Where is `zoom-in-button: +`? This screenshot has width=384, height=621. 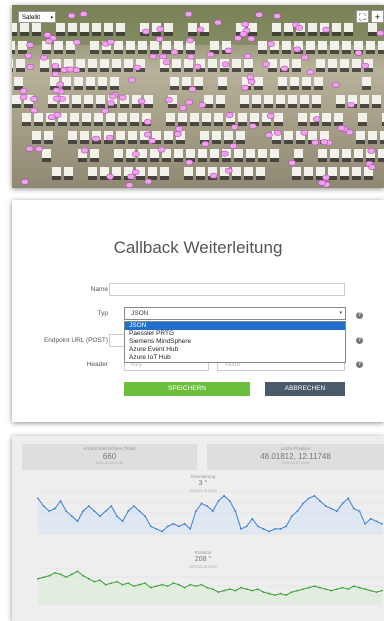
zoom-in-button: + is located at coordinates (377, 16).